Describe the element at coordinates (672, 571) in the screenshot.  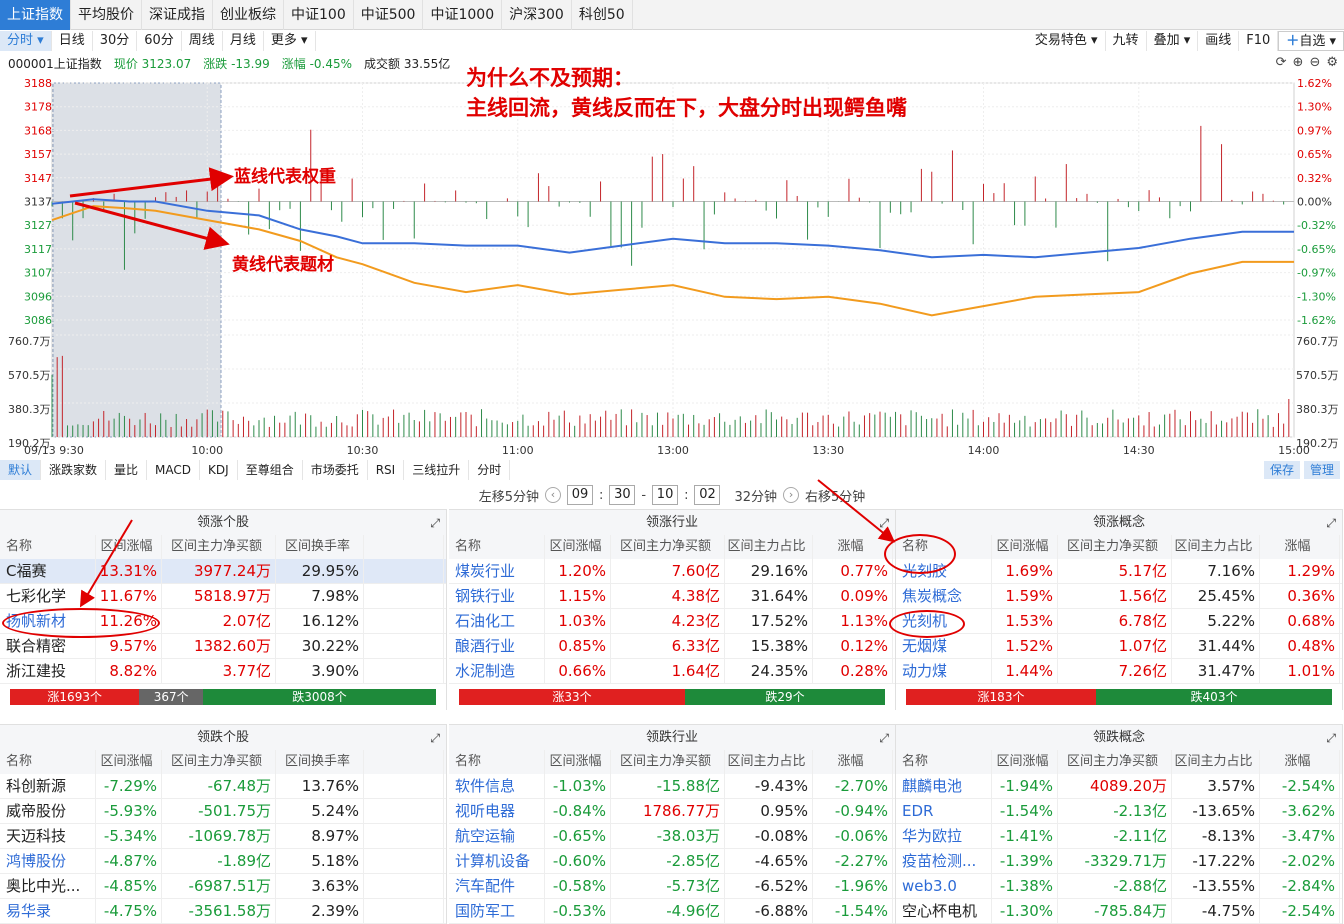
I see `table-row: 煤炭行业 1.20% 7.60亿 29.16% 0.77%` at that location.